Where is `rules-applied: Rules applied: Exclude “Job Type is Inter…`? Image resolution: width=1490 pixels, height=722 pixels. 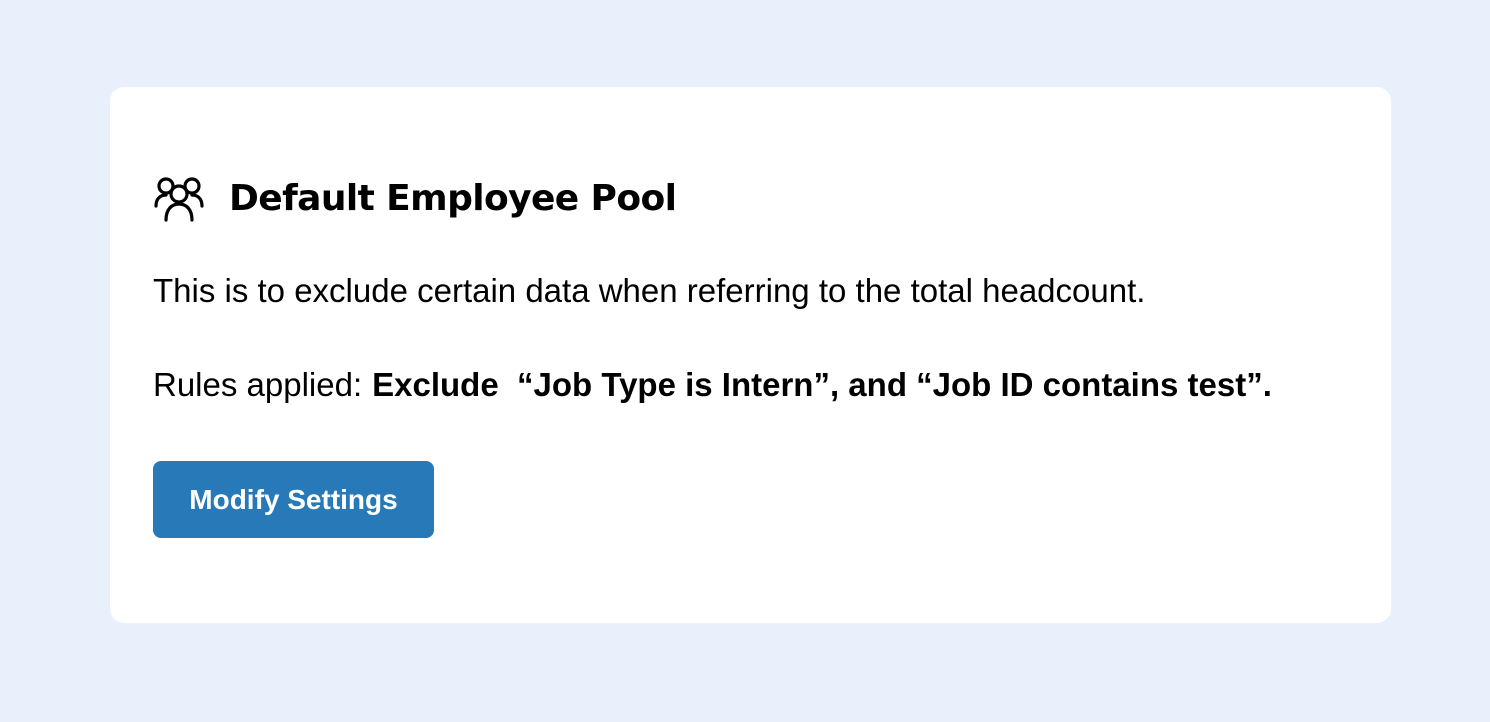
rules-applied: Rules applied: Exclude “Job Type is Inter… is located at coordinates (712, 385).